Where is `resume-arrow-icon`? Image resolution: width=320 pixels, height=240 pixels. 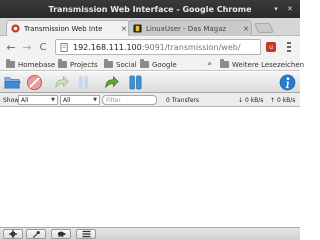 resume-arrow-icon is located at coordinates (62, 82).